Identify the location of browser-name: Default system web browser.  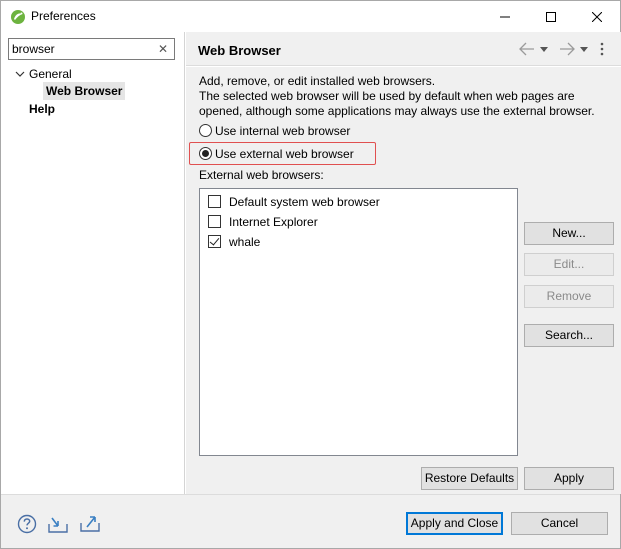
(304, 202).